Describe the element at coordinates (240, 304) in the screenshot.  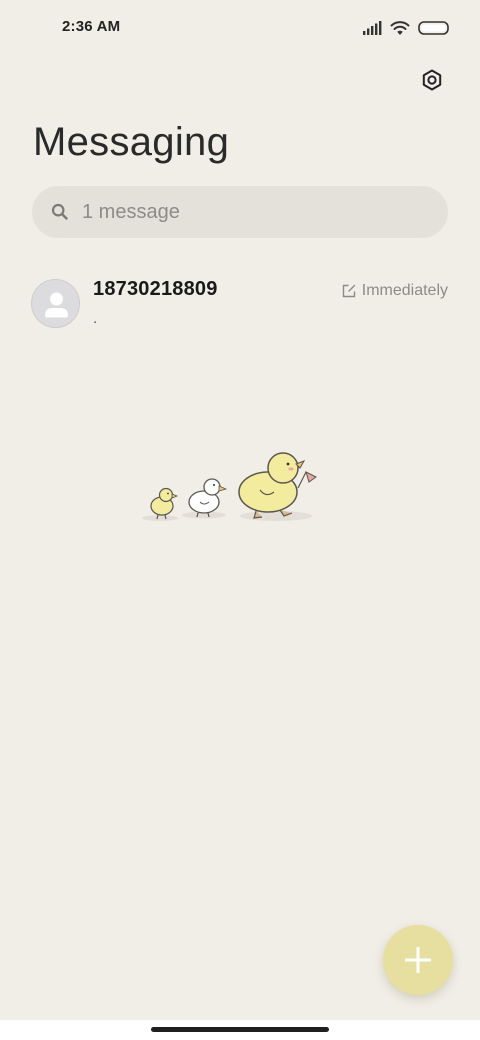
I see `conversation-item: 18730218809 . Immediately` at that location.